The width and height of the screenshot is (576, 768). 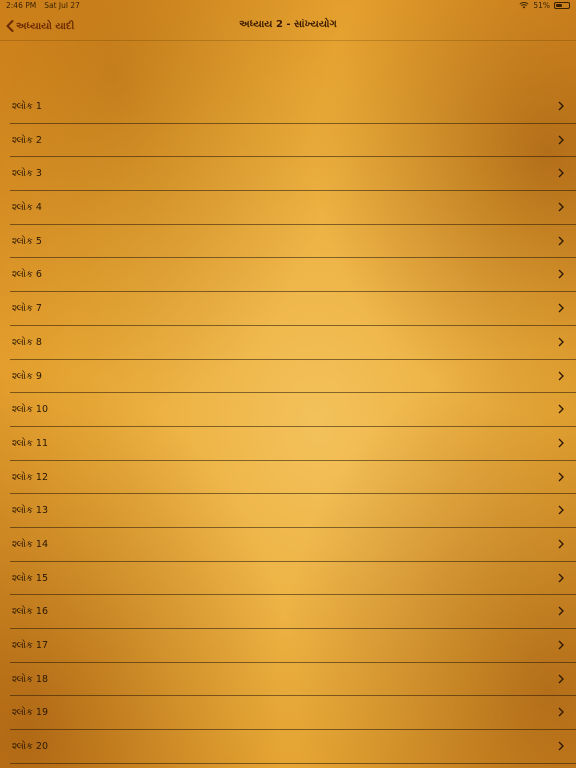 What do you see at coordinates (30, 645) in the screenshot?
I see `list-item-label: શ્લોક 17` at bounding box center [30, 645].